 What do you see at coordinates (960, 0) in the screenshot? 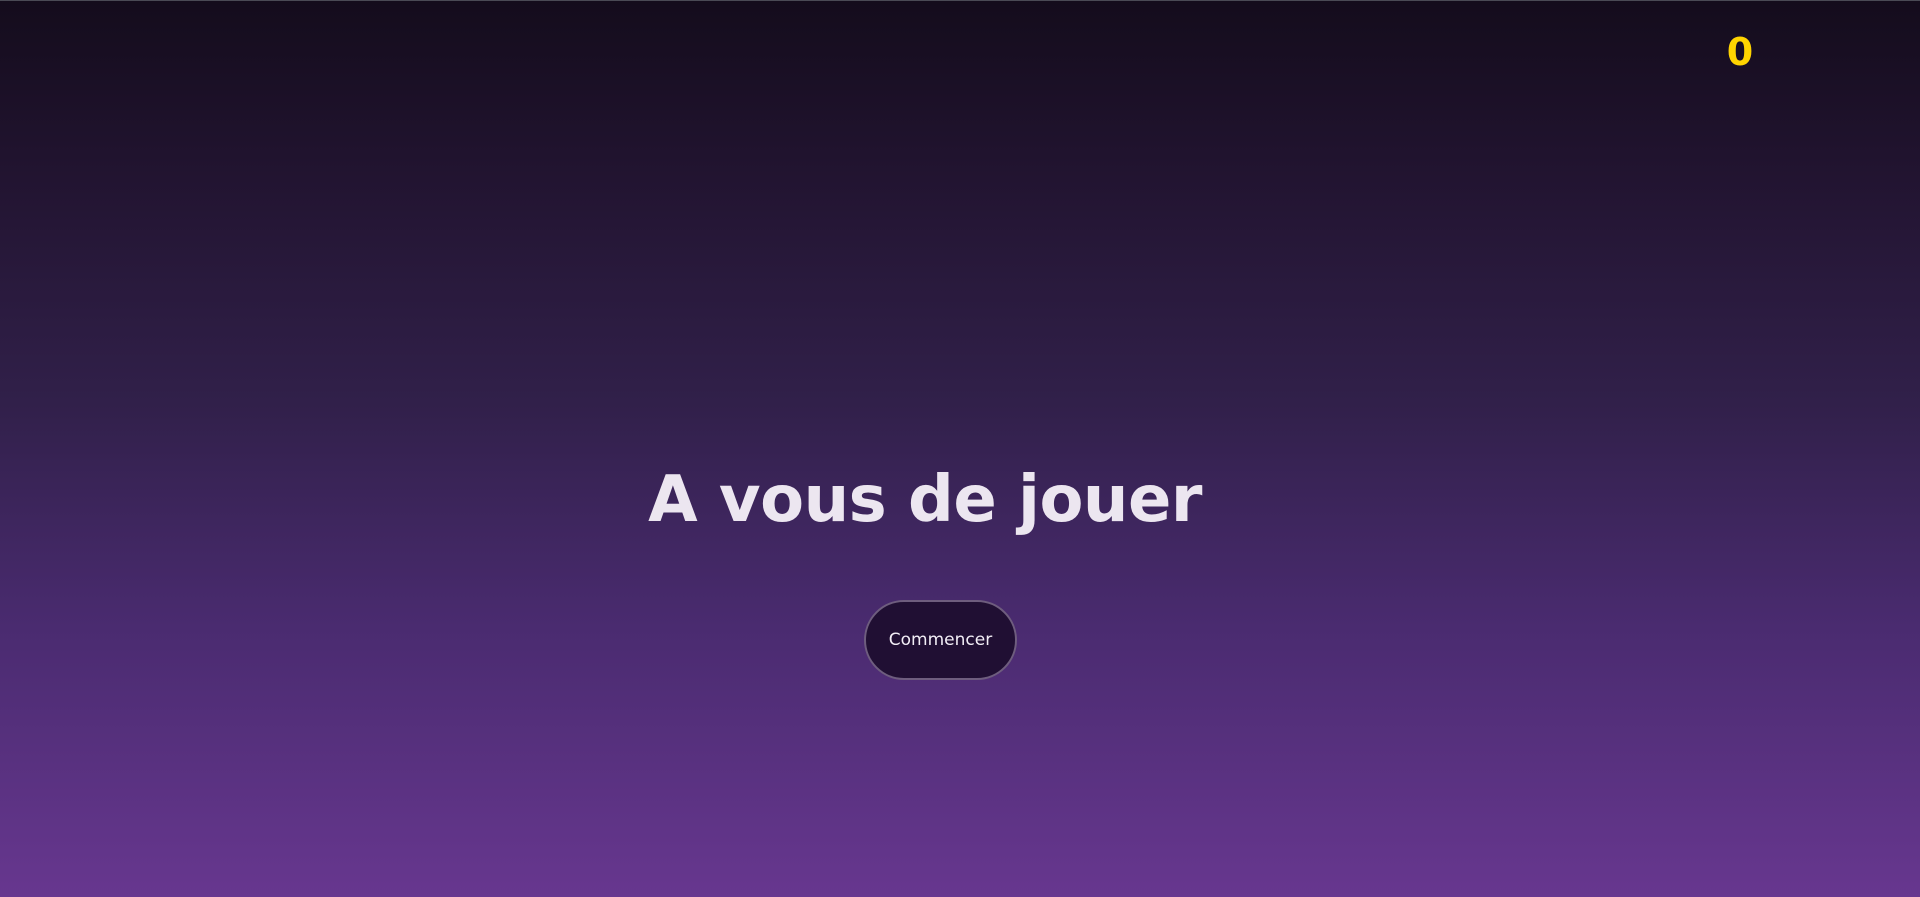
I see `top-border` at bounding box center [960, 0].